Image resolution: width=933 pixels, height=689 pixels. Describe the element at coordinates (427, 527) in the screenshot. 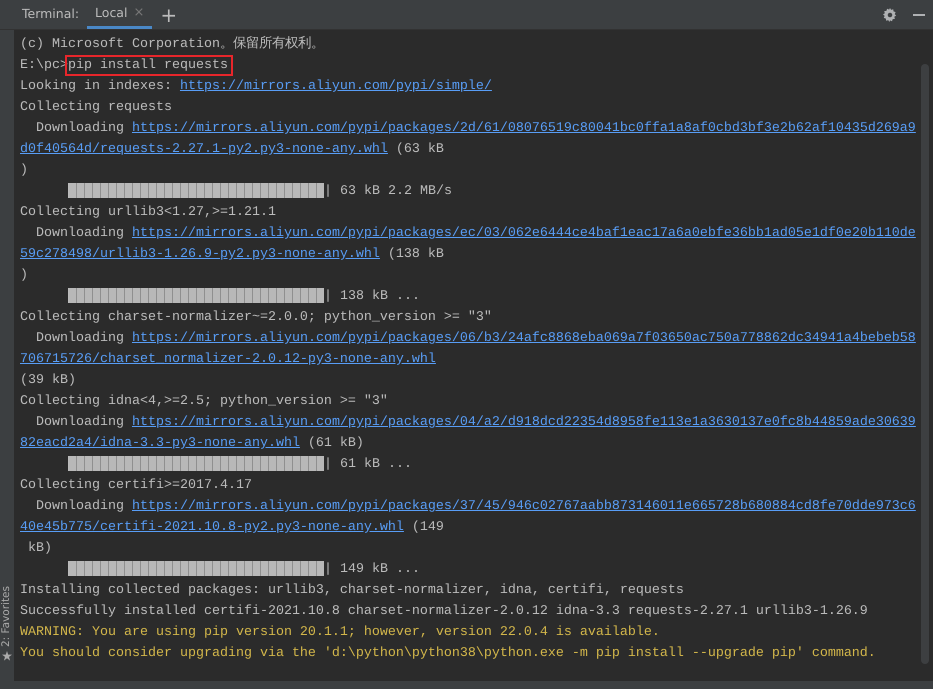

I see `output-text: (149` at that location.